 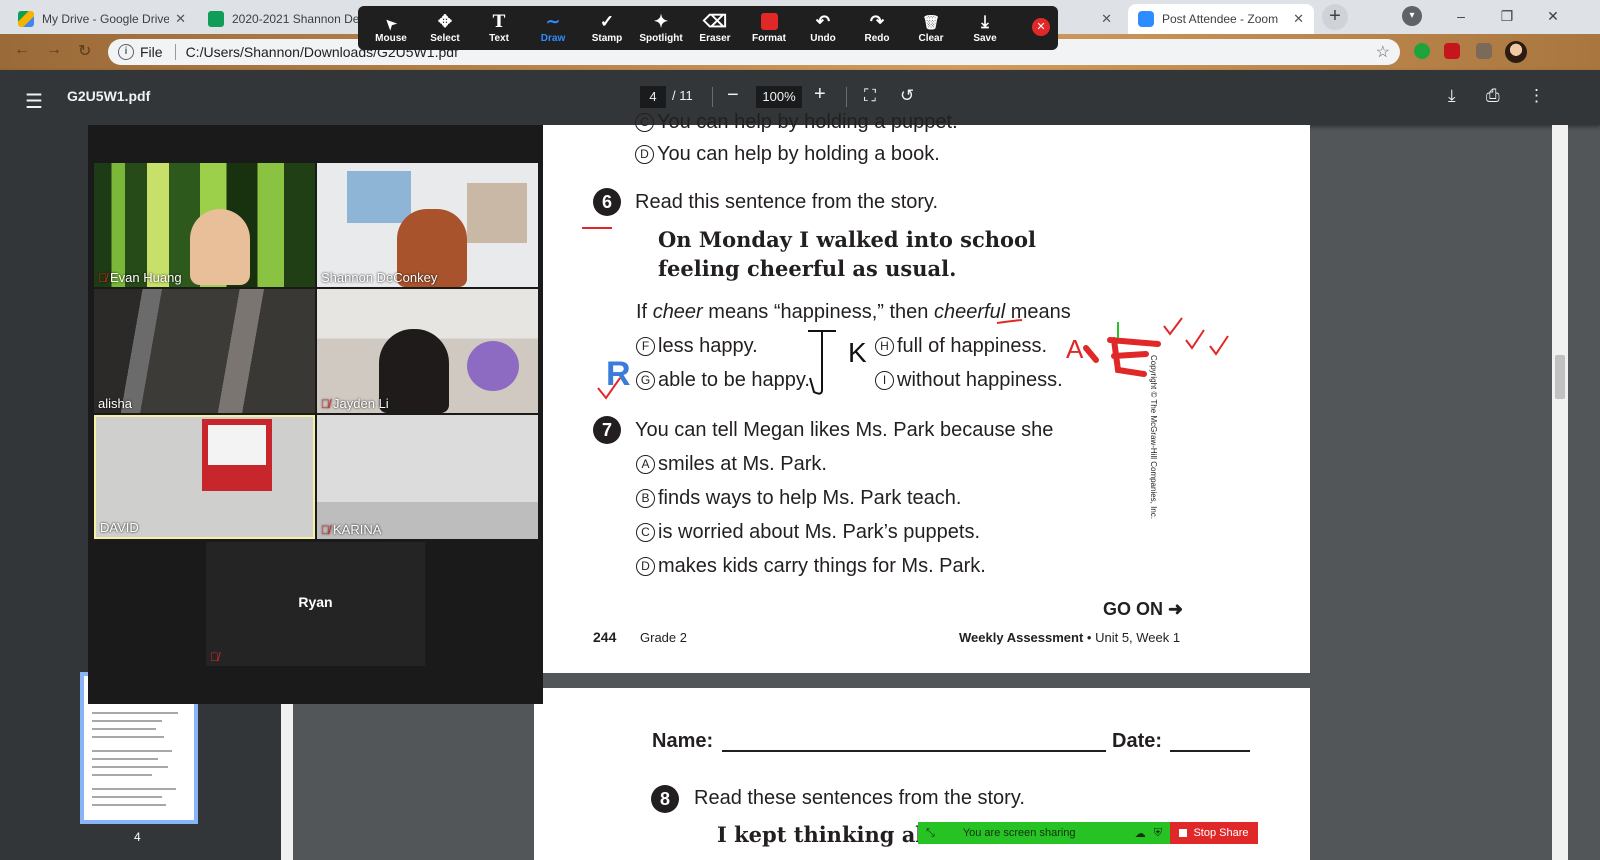 I want to click on participant-name: DAVID, so click(x=119, y=527).